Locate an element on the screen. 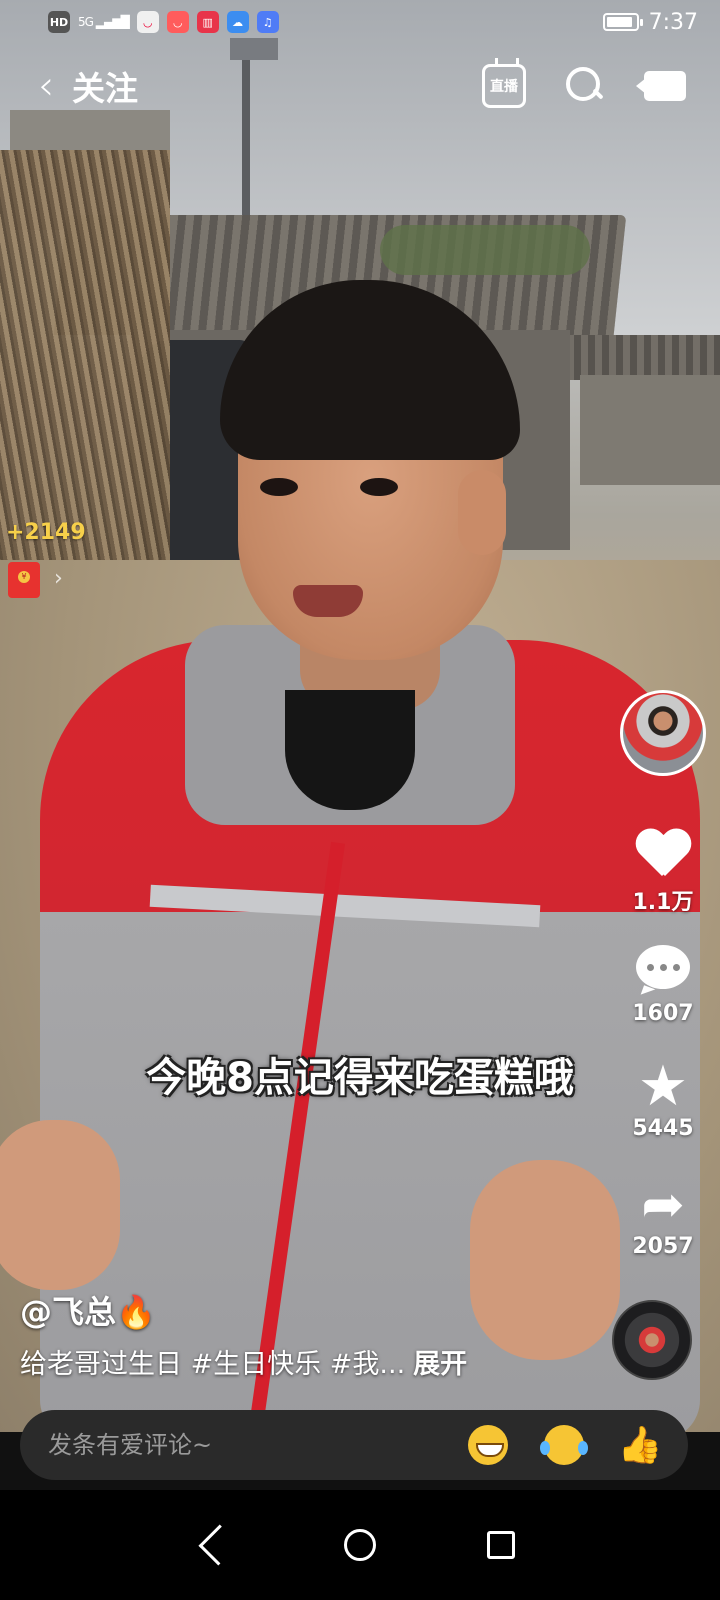 The width and height of the screenshot is (720, 1600). like-button: 1.1万 is located at coordinates (663, 873).